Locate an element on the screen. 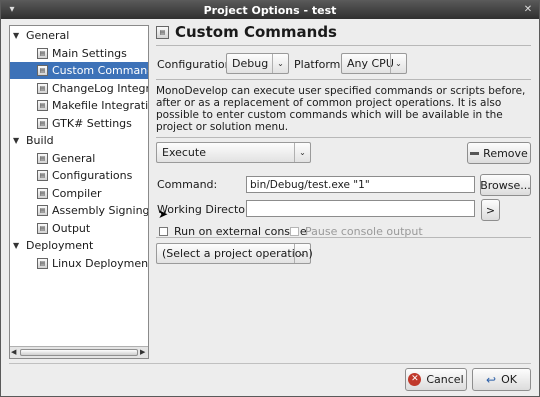  minus-icon is located at coordinates (475, 153).